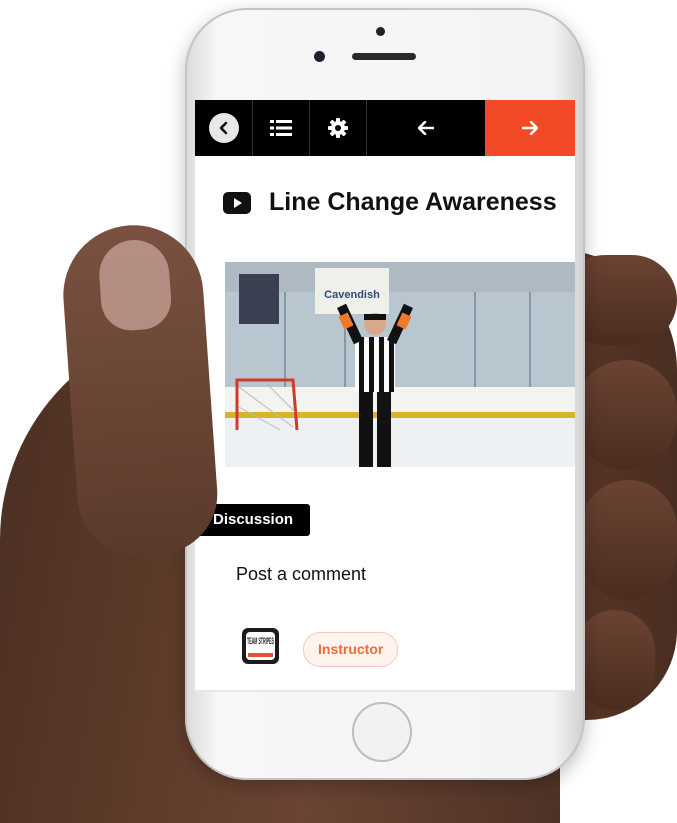 Image resolution: width=677 pixels, height=823 pixels. I want to click on arrow-right-icon, so click(530, 128).